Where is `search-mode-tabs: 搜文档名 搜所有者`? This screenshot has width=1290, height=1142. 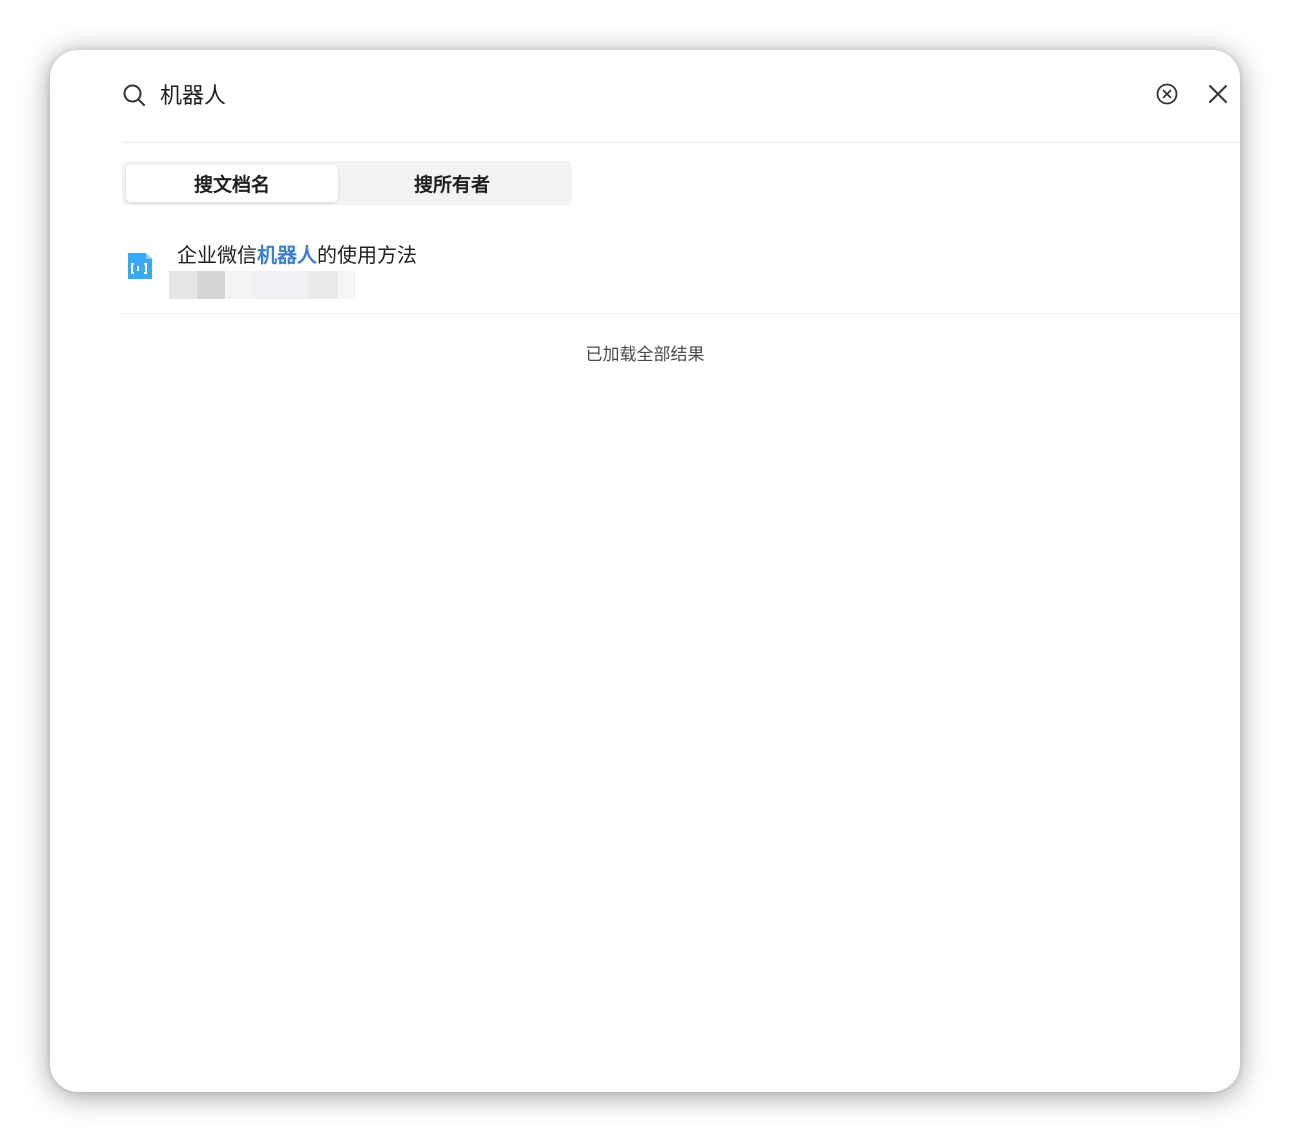 search-mode-tabs: 搜文档名 搜所有者 is located at coordinates (347, 183).